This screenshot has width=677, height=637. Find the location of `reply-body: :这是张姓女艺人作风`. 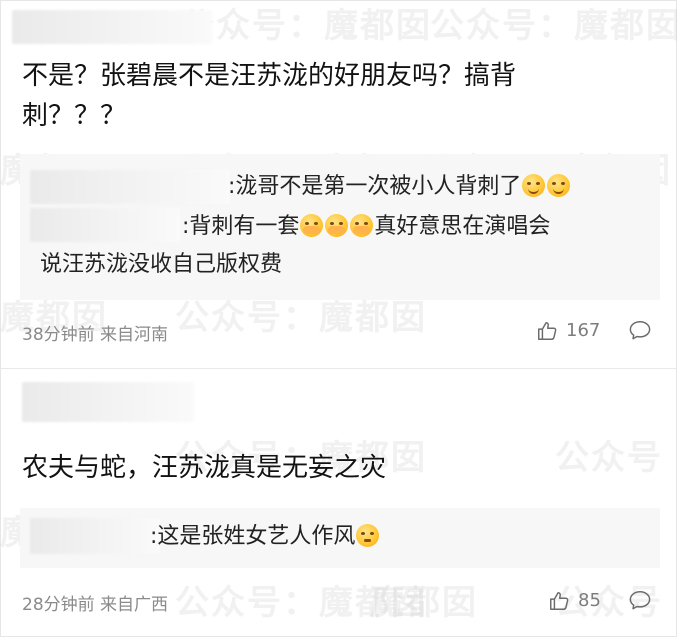

reply-body: :这是张姓女艺人作风 is located at coordinates (253, 536).